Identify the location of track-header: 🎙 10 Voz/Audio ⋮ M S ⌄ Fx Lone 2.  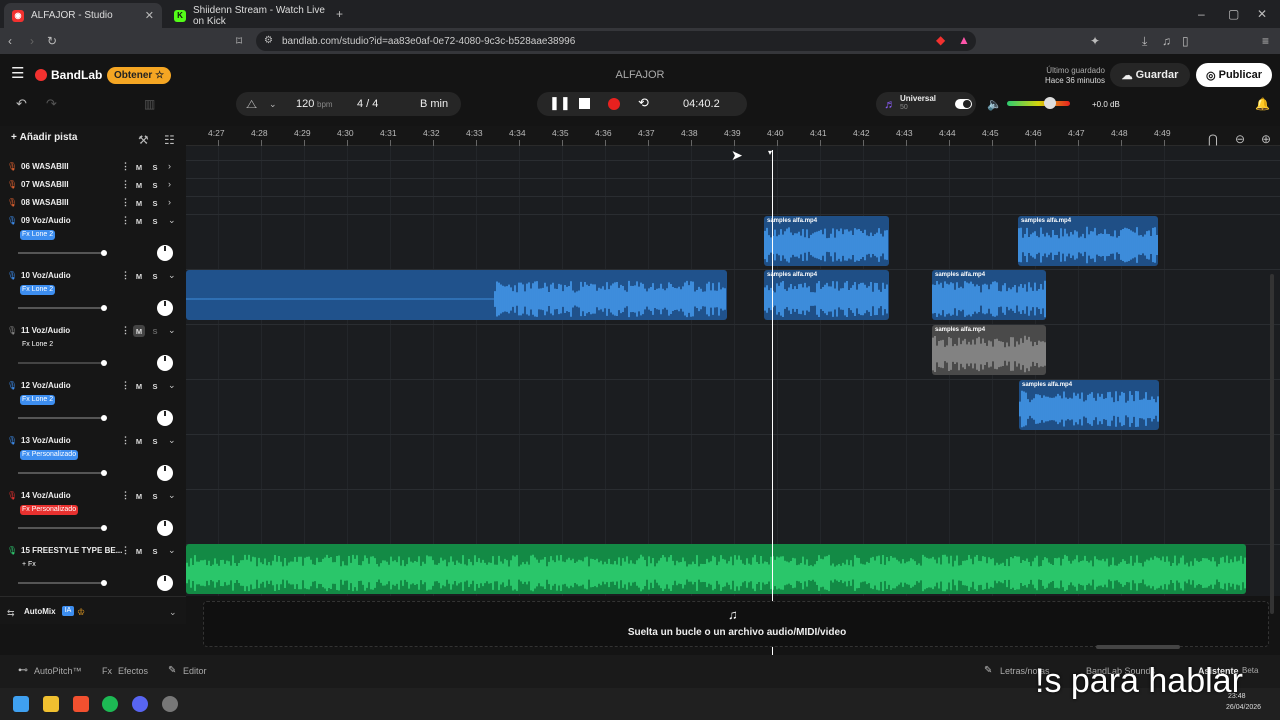
(93, 296).